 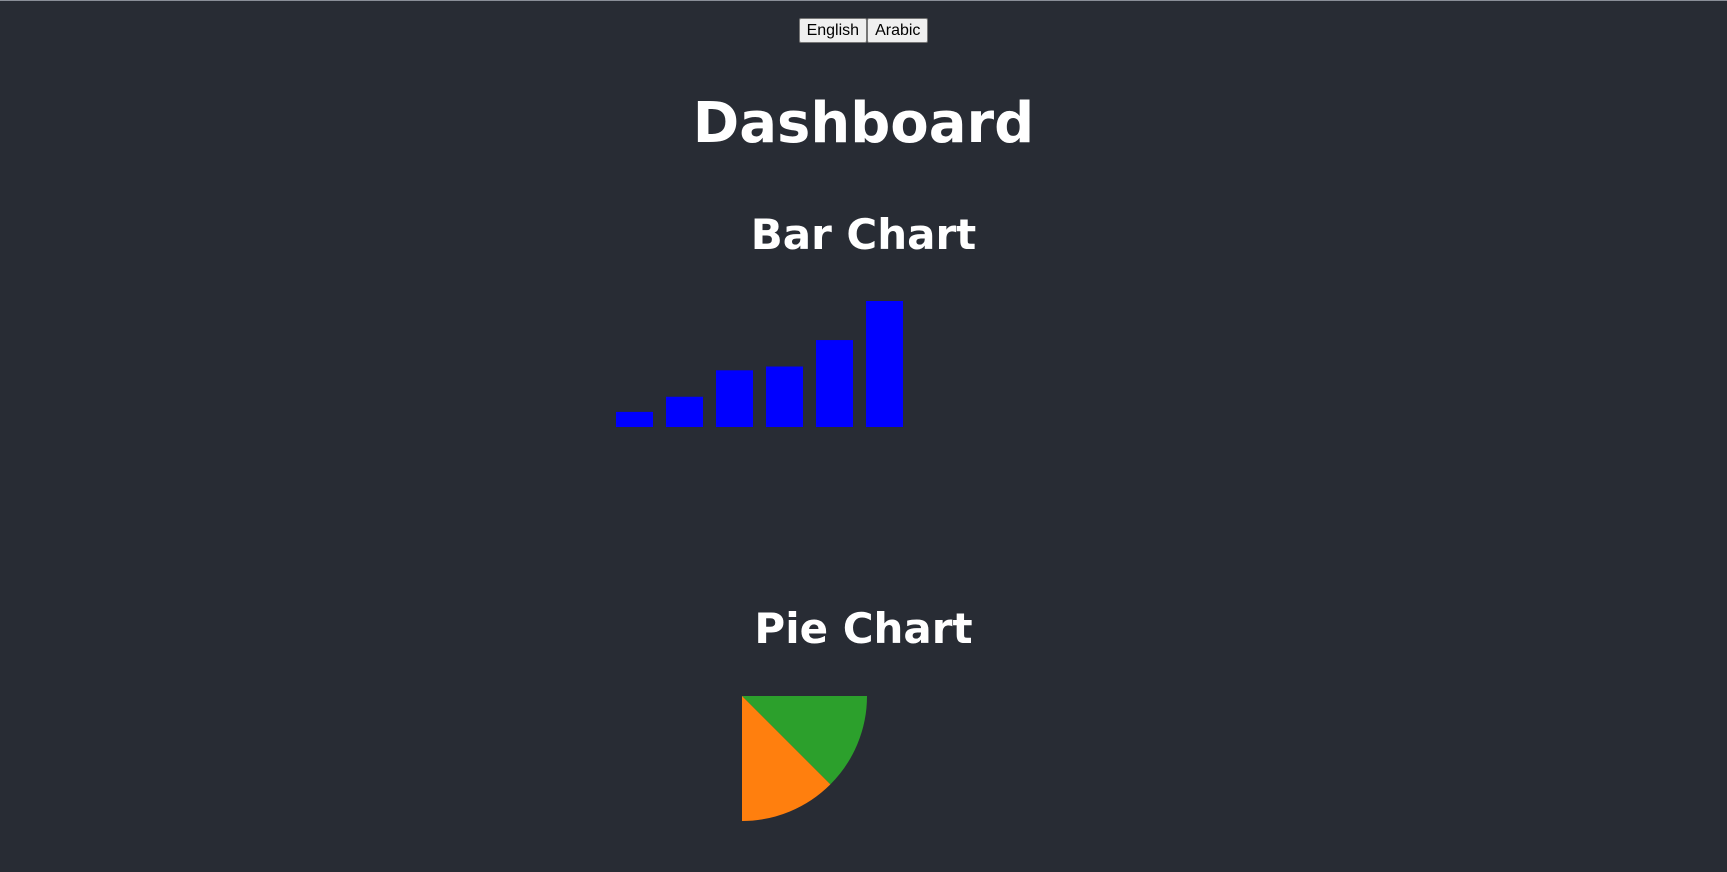 I want to click on bar-chart, so click(x=759, y=364).